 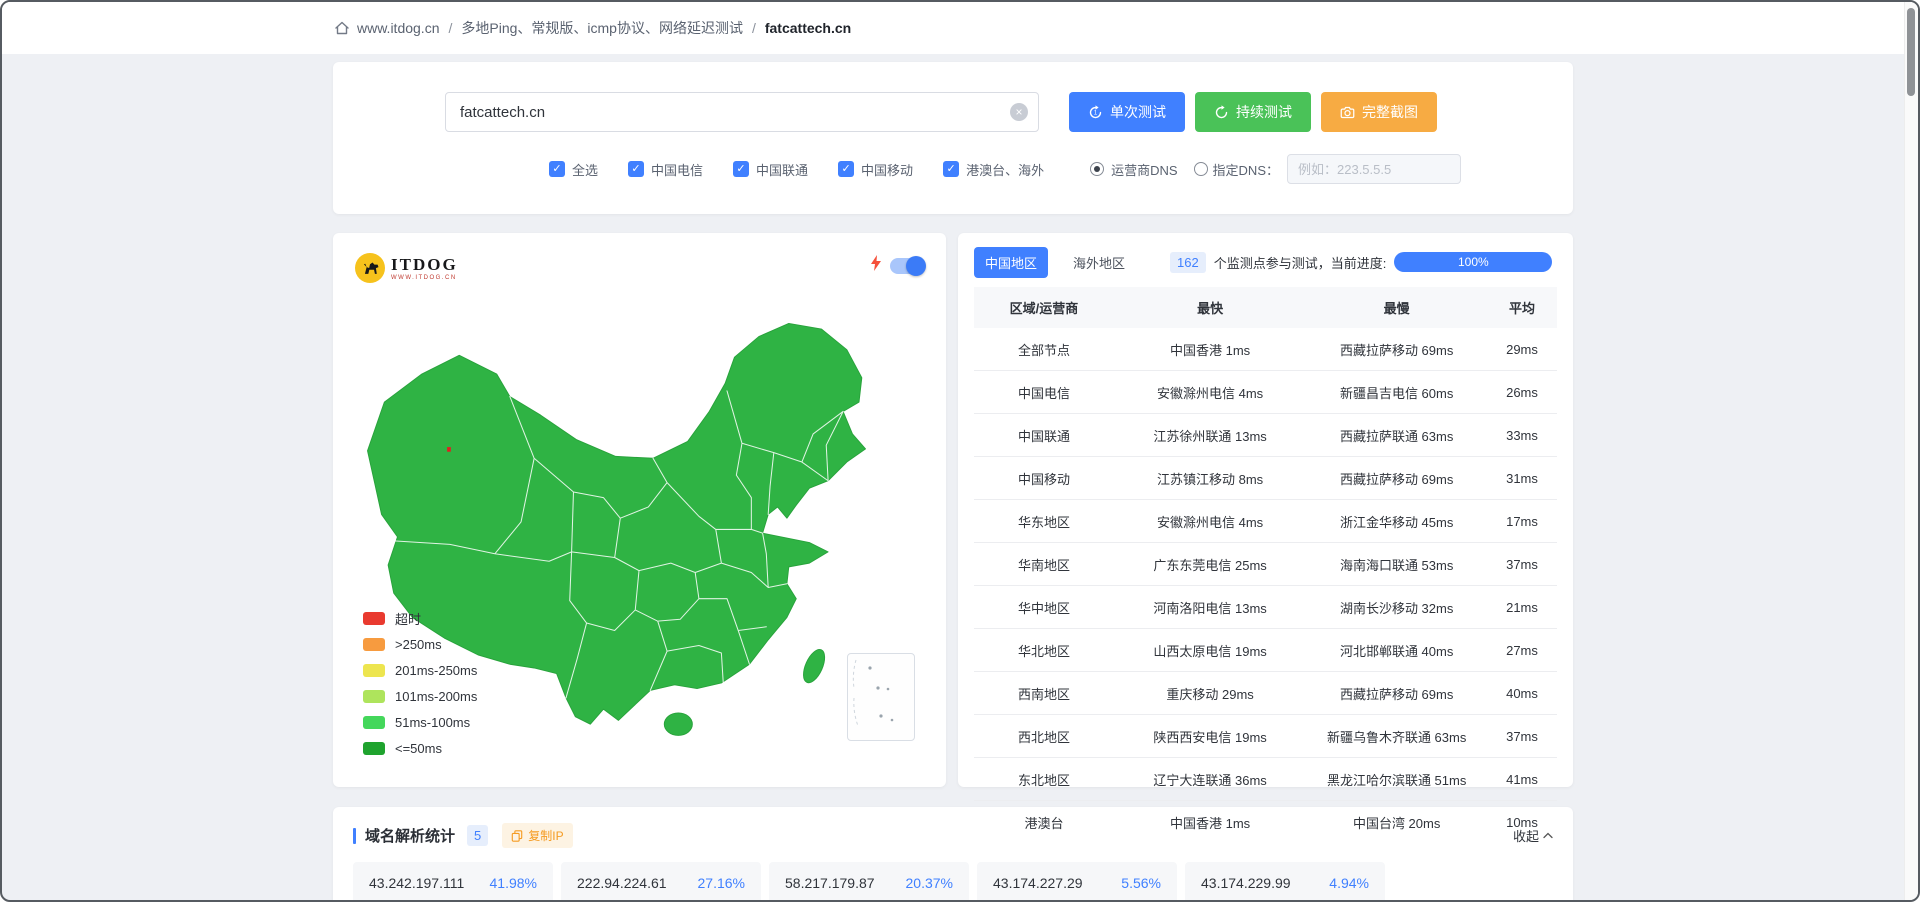 What do you see at coordinates (1044, 779) in the screenshot?
I see `table-cell: 东北地区` at bounding box center [1044, 779].